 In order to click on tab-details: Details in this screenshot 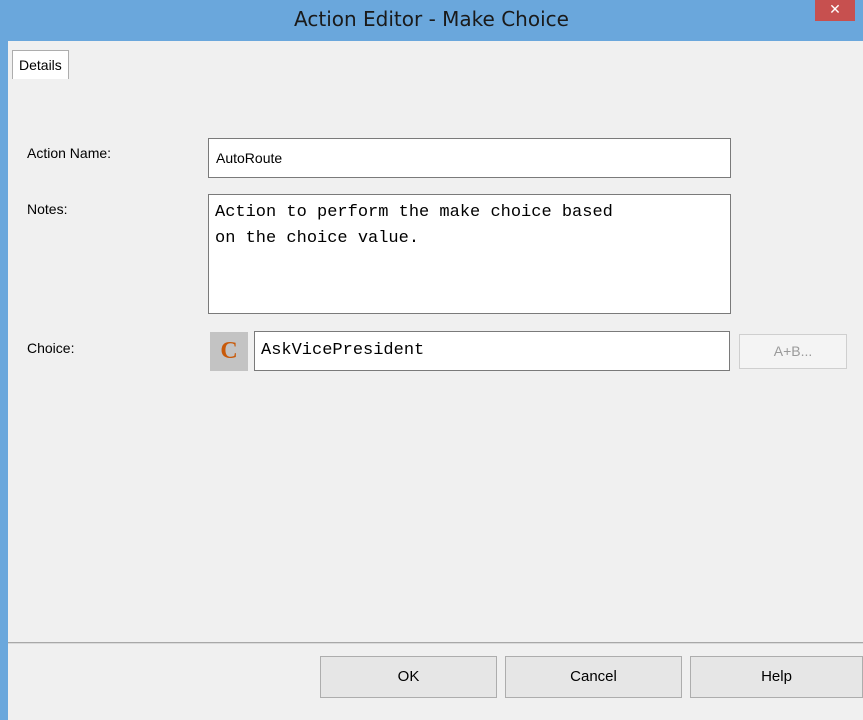, I will do `click(40, 65)`.